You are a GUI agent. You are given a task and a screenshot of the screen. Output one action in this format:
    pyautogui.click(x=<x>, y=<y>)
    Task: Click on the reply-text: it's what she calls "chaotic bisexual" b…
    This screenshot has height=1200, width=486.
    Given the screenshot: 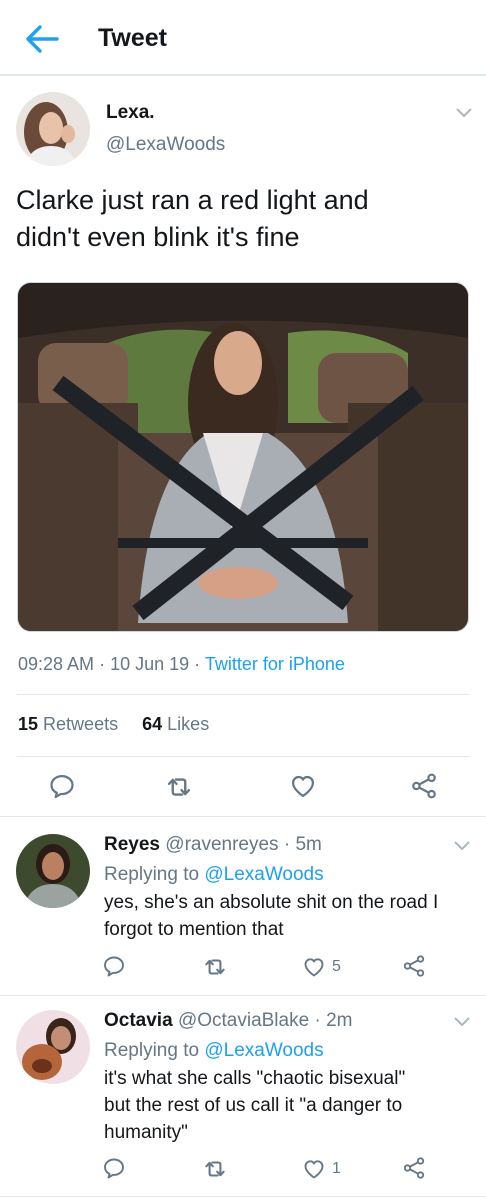 What is the action you would take?
    pyautogui.click(x=284, y=1105)
    